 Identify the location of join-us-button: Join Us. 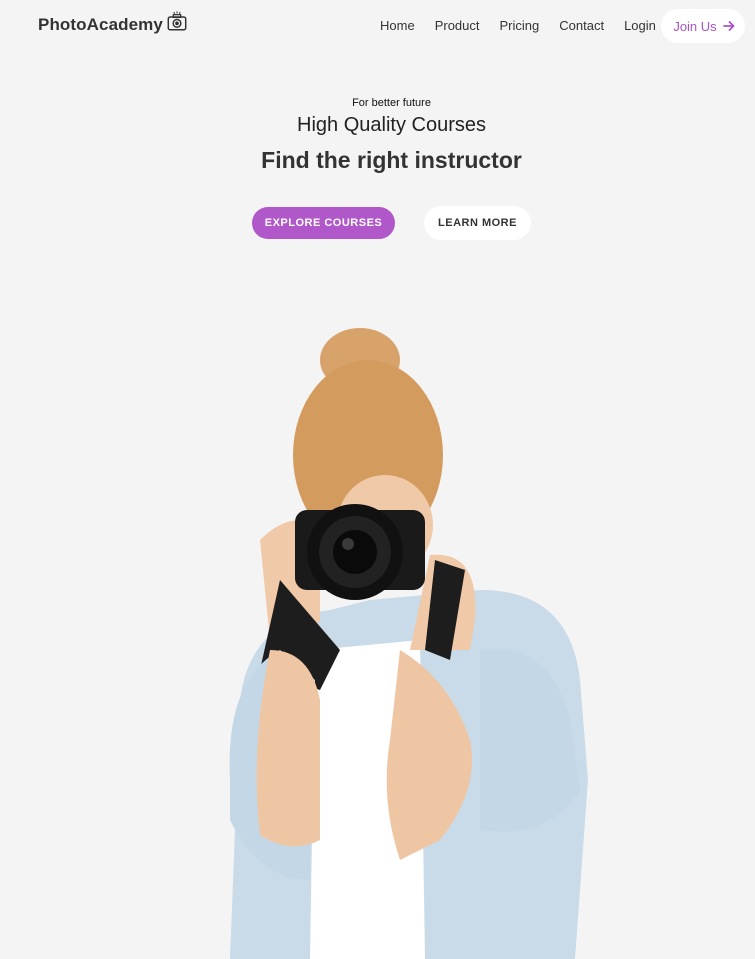
(703, 26).